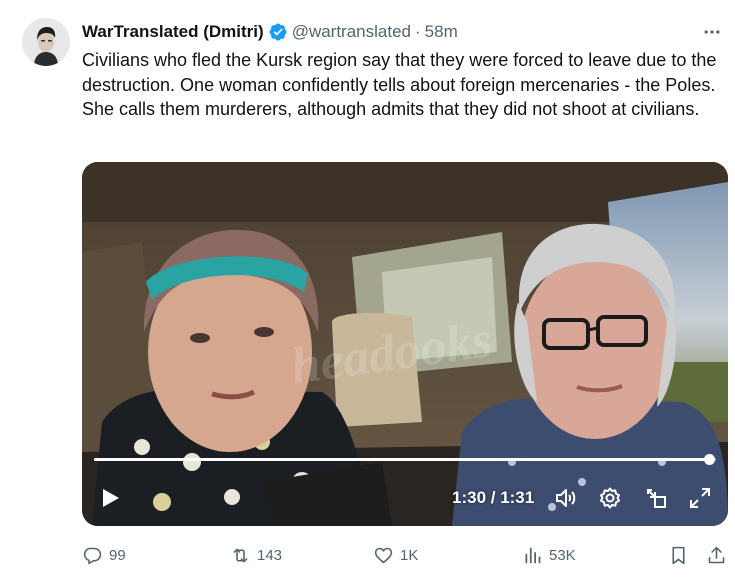 The width and height of the screenshot is (735, 582). Describe the element at coordinates (441, 32) in the screenshot. I see `timestamp: 58m` at that location.